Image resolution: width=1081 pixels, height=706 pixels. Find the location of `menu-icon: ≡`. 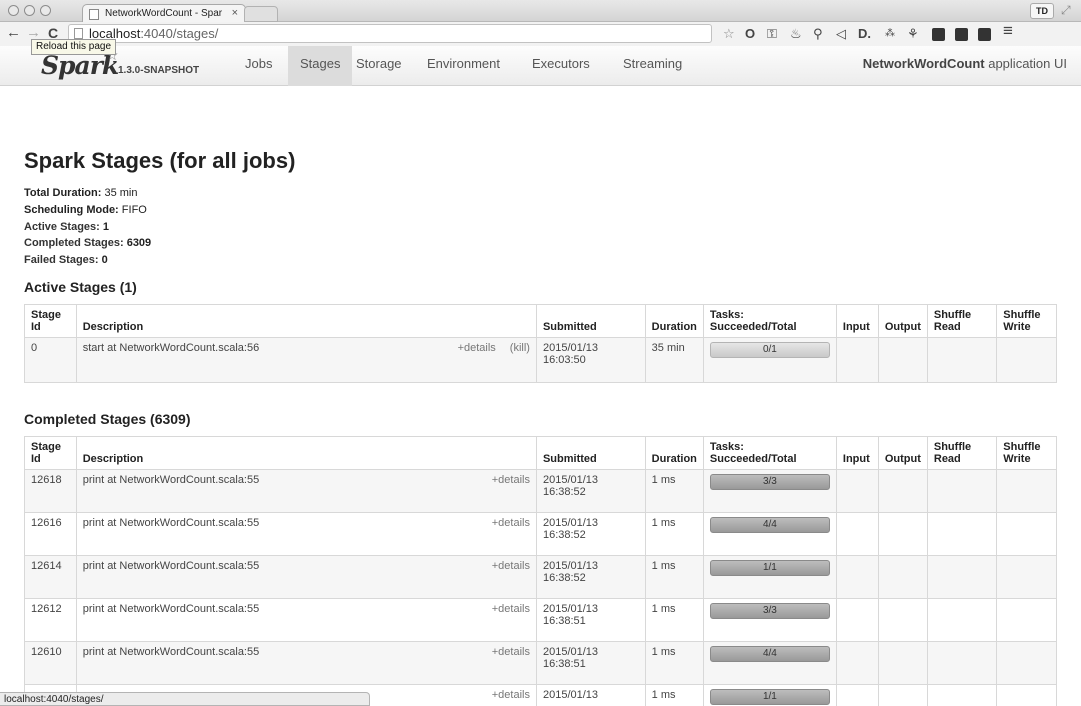

menu-icon: ≡ is located at coordinates (1008, 30).